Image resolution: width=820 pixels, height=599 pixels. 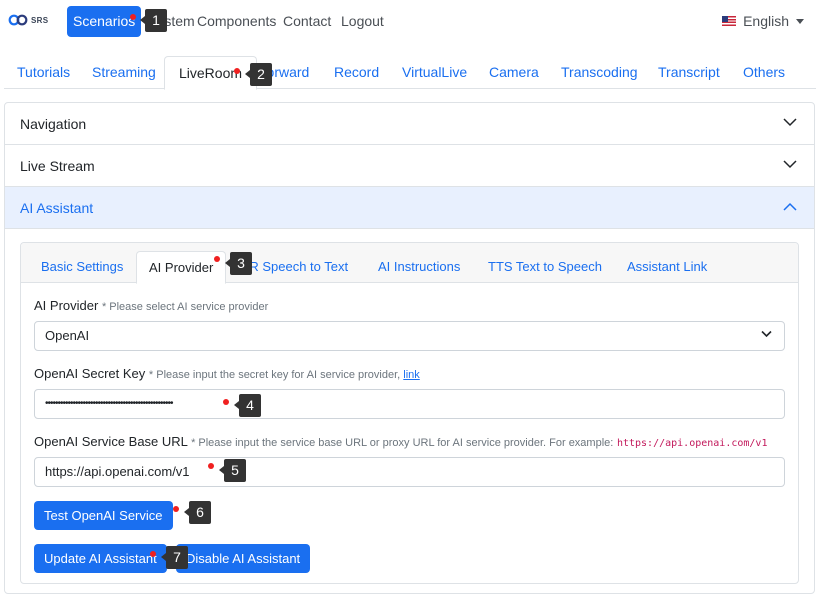 I want to click on chevron-up-icon, so click(x=790, y=206).